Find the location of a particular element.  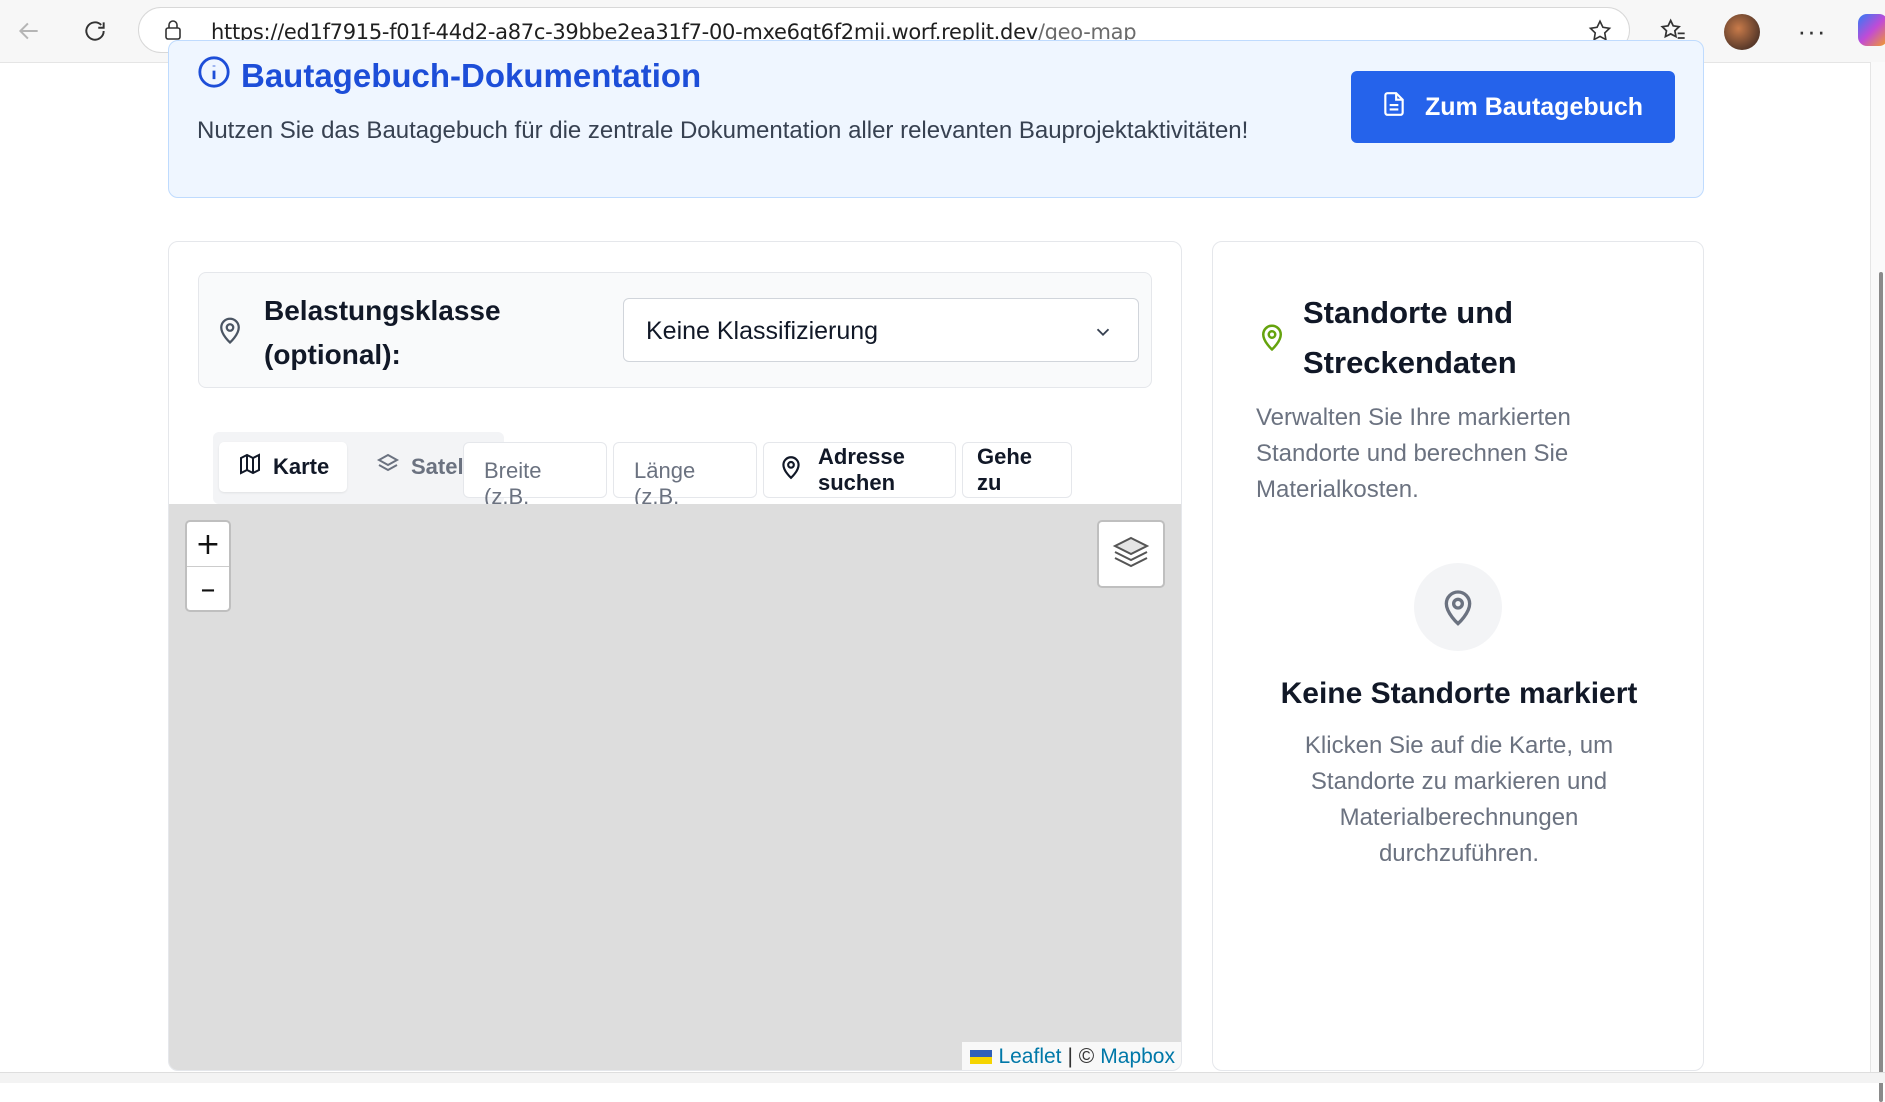

address-search-label: Adresse suchen is located at coordinates (861, 469).